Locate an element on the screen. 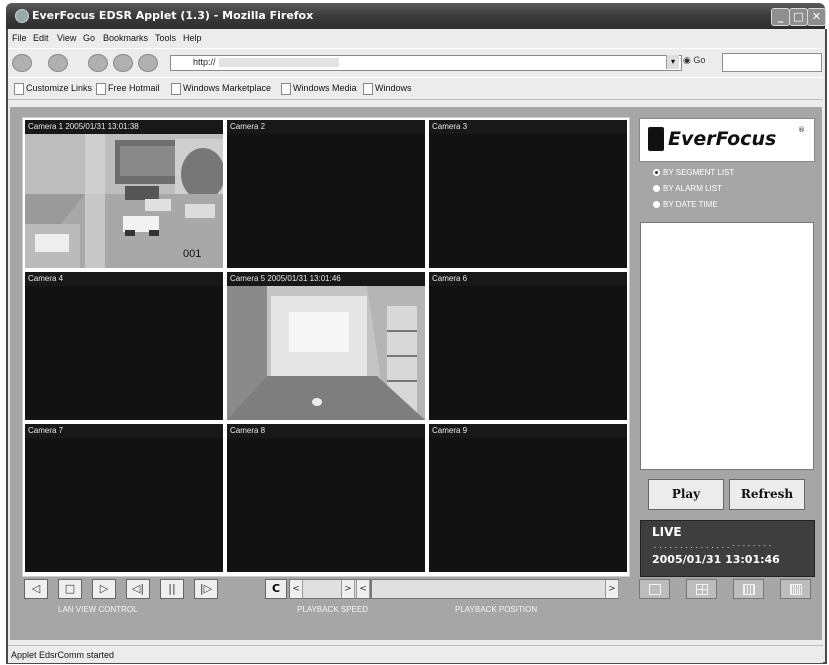 This screenshot has width=829, height=665. position-right-arrow-icon: > is located at coordinates (612, 589).